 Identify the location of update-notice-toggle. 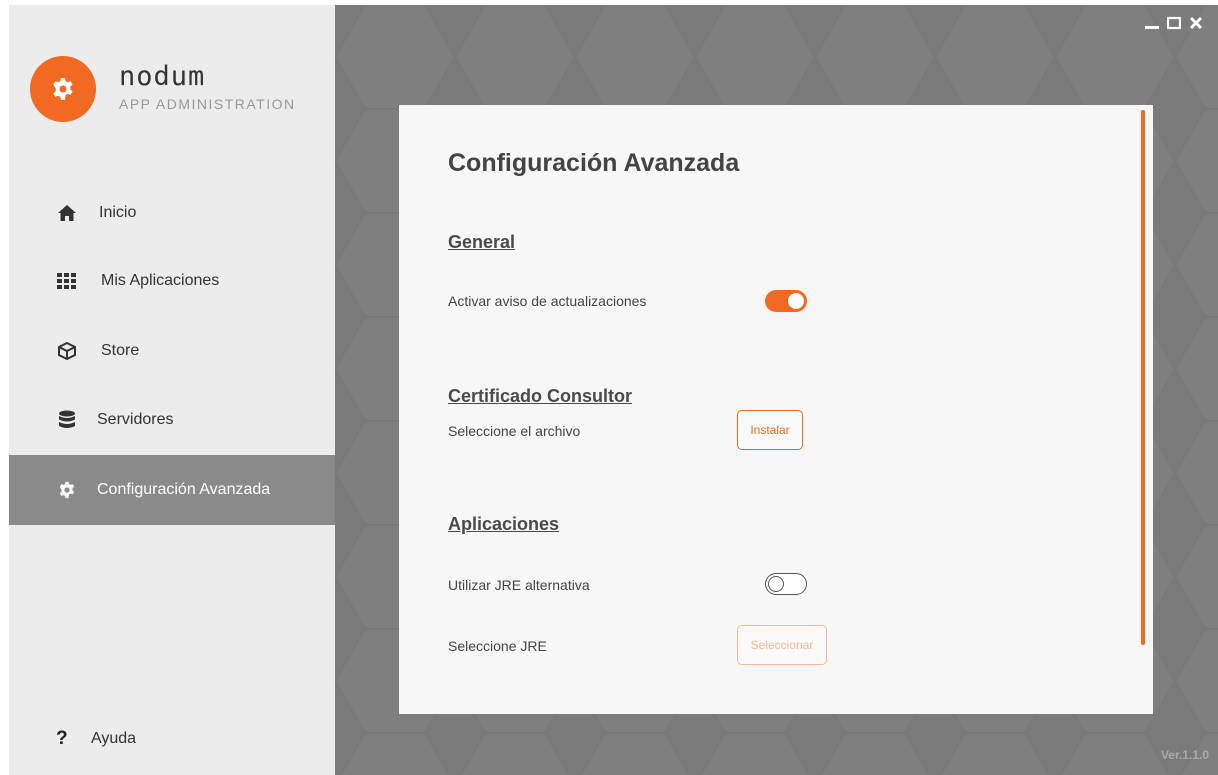
(786, 301).